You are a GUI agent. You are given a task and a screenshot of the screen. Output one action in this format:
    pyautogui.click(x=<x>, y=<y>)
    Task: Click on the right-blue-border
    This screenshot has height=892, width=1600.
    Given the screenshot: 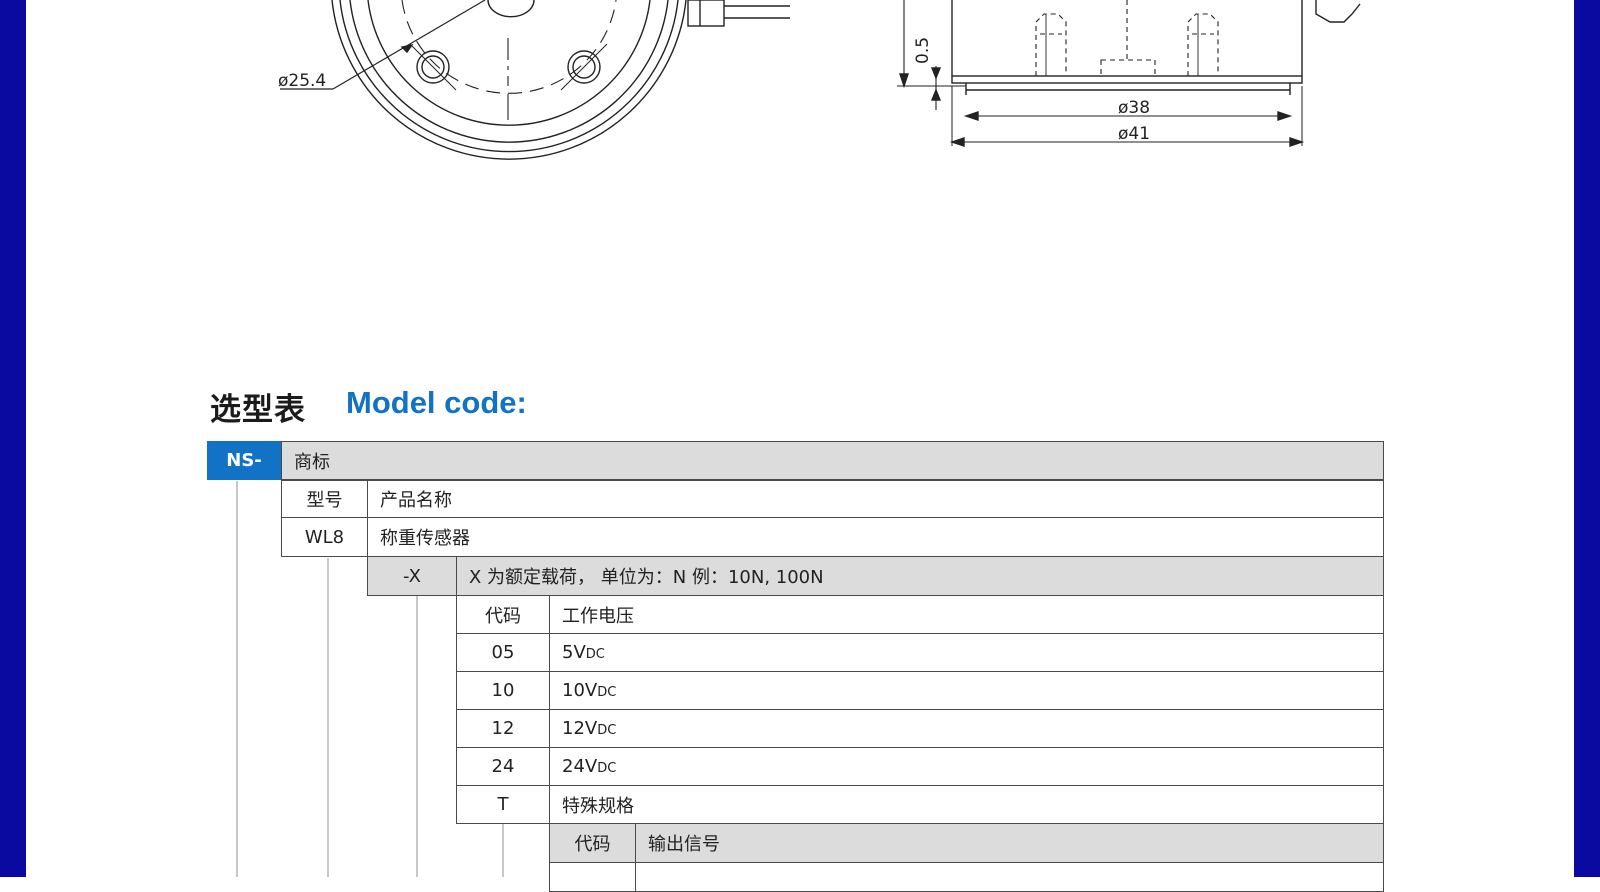 What is the action you would take?
    pyautogui.click(x=1587, y=438)
    